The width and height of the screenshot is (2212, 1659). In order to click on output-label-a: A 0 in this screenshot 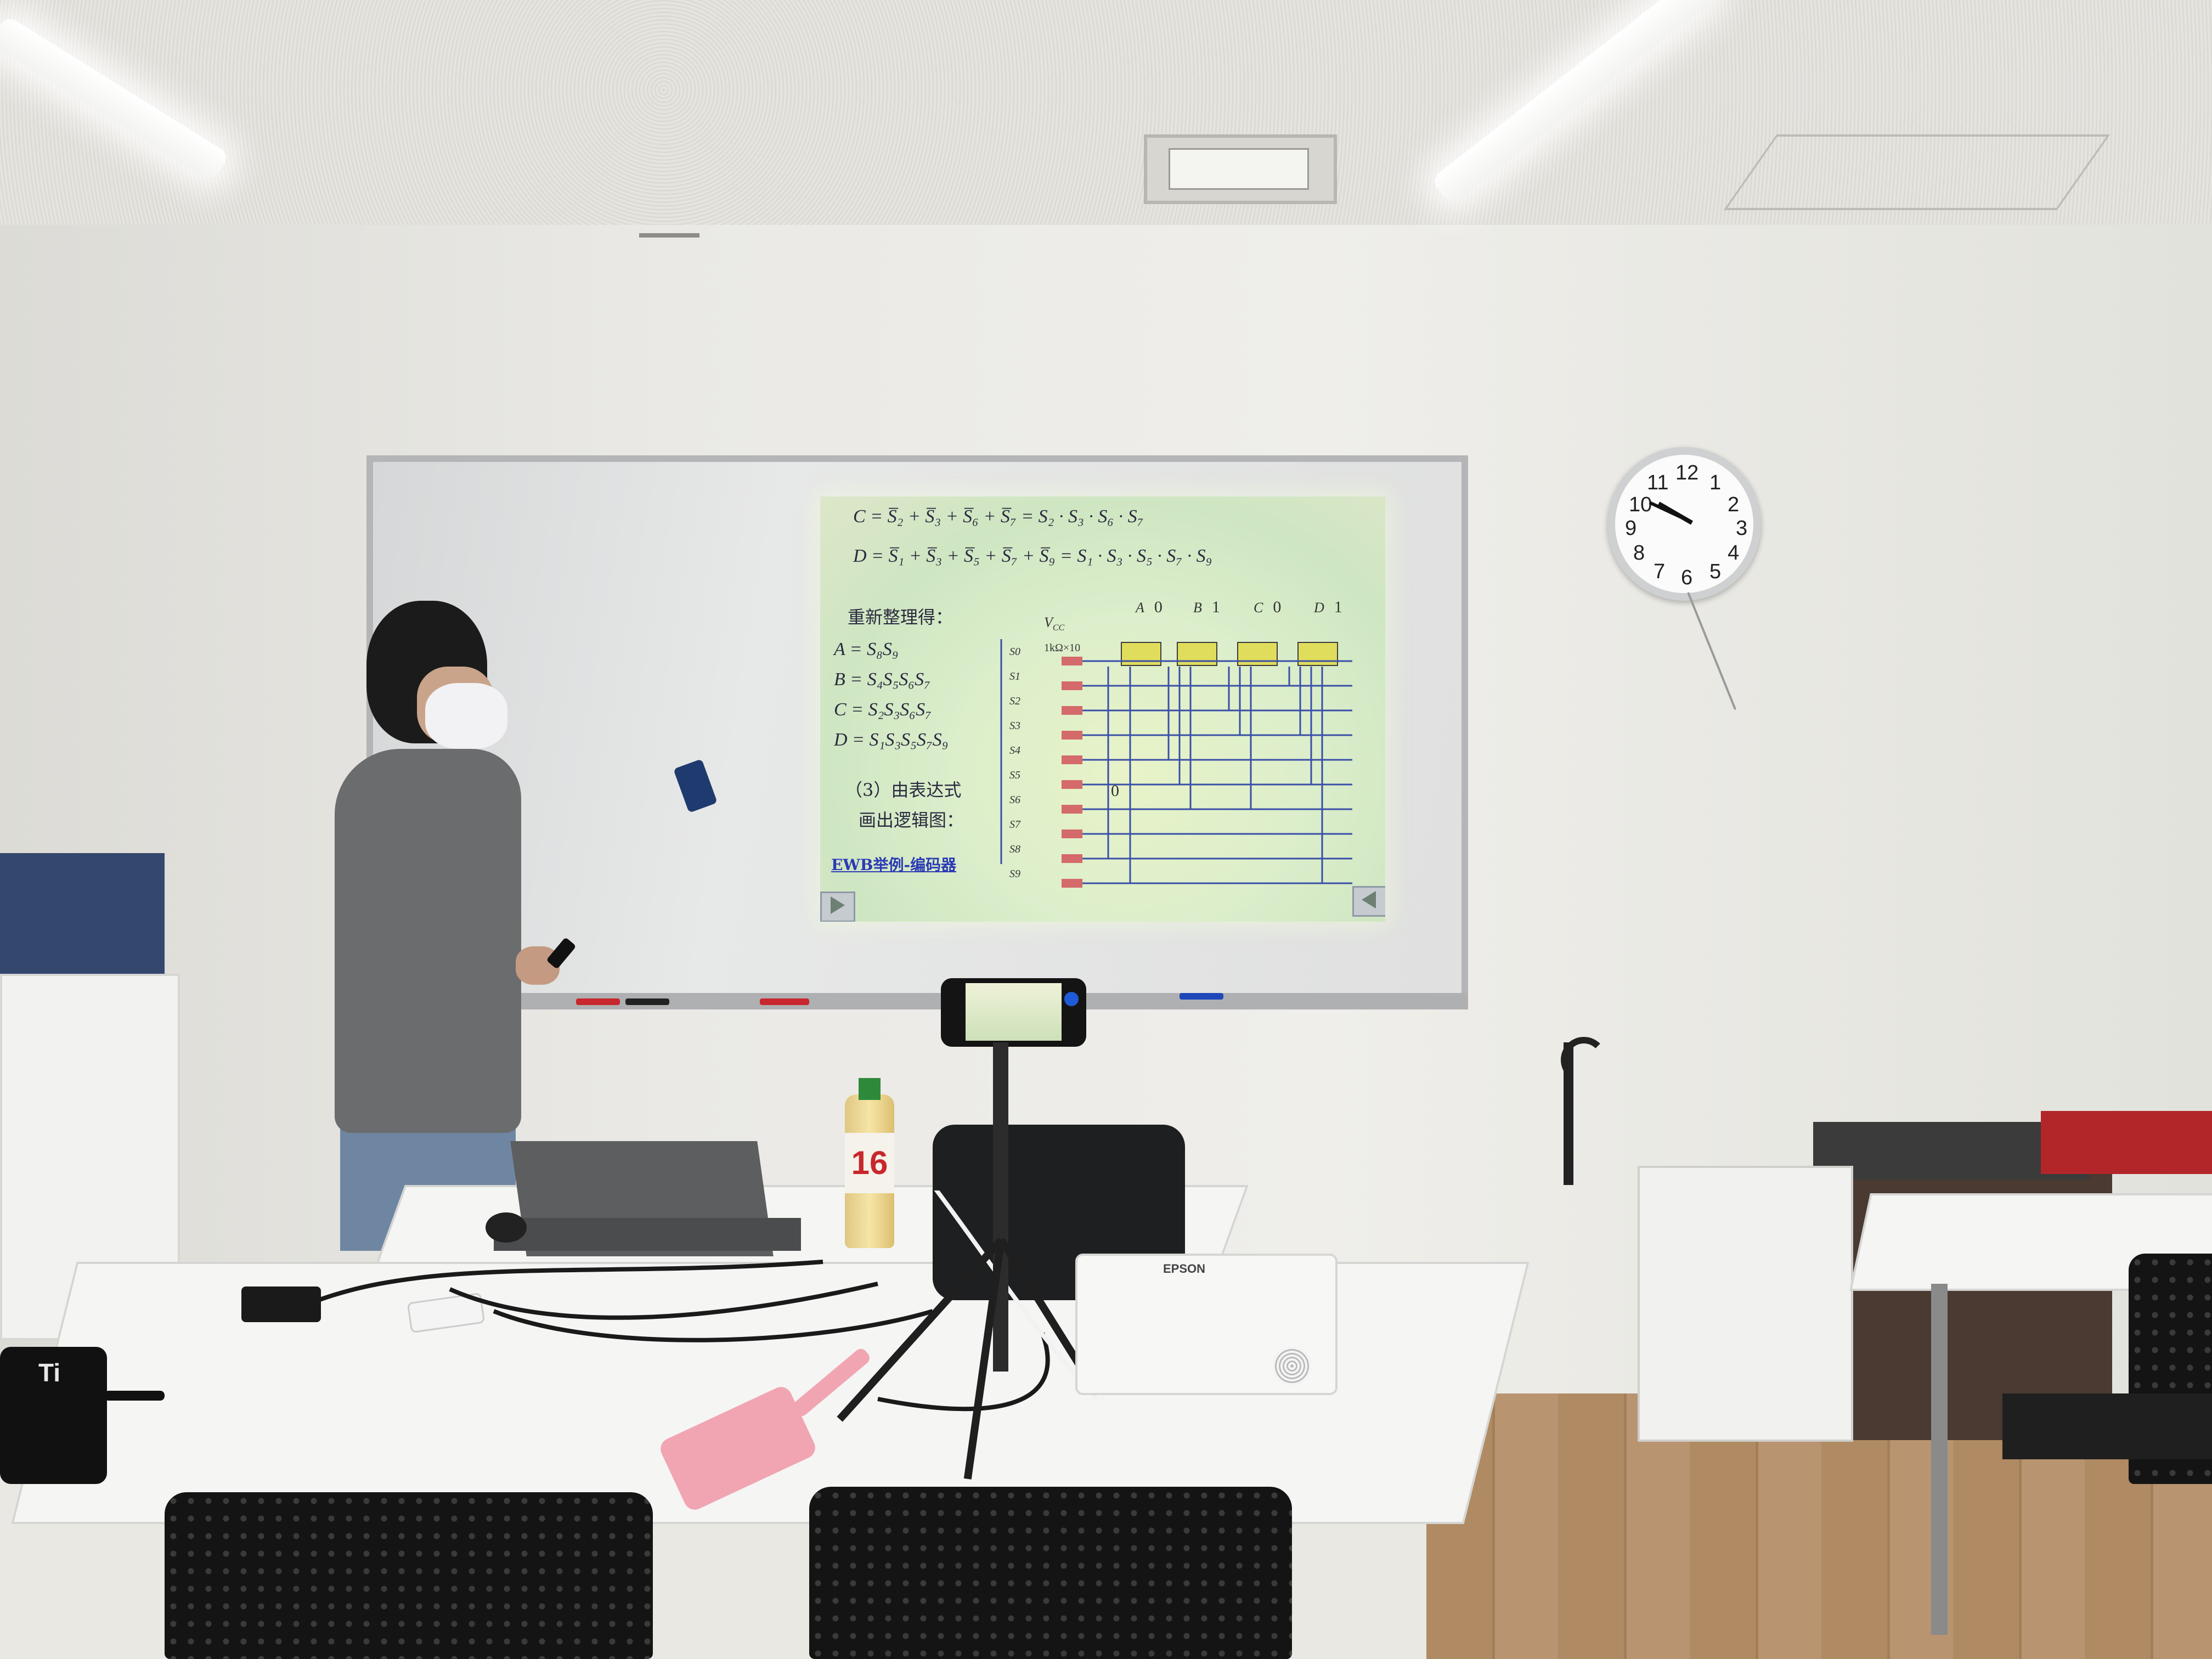, I will do `click(1149, 607)`.